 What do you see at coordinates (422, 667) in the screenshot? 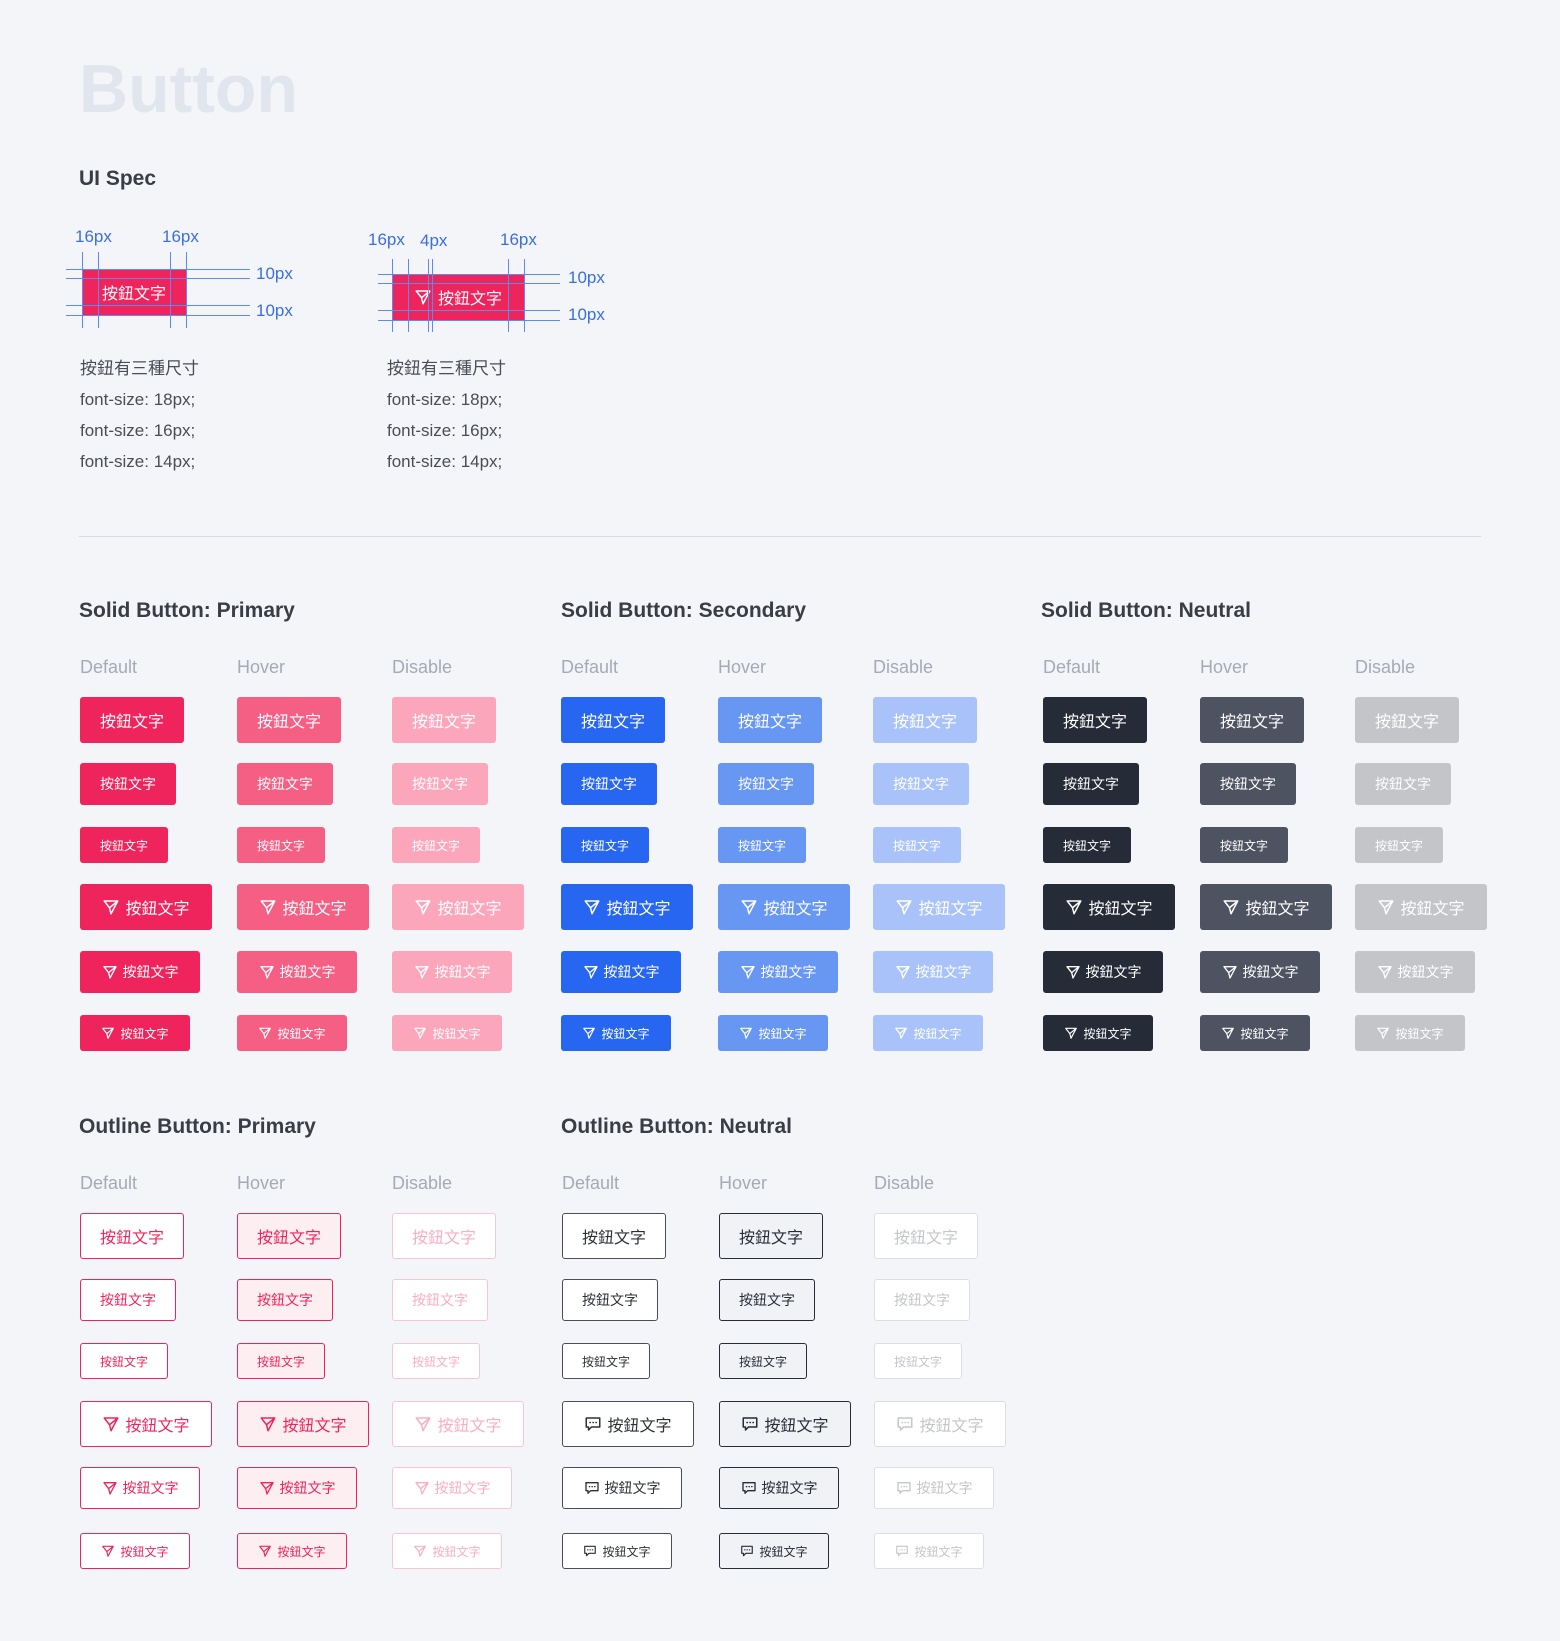
I see `state-label-disable: Disable` at bounding box center [422, 667].